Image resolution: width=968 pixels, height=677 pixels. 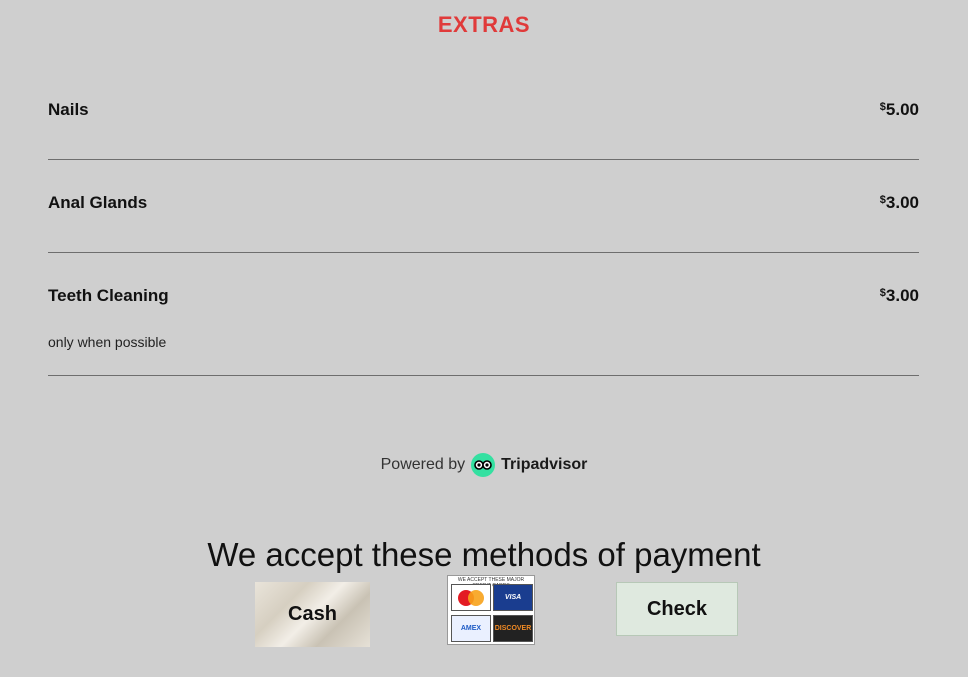 I want to click on price-value: 5.00, so click(x=902, y=109).